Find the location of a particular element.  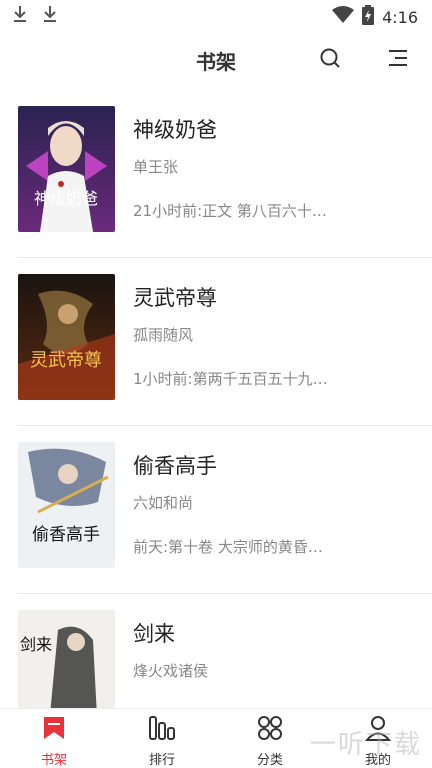

book-title: 偷香高手 is located at coordinates (175, 466).